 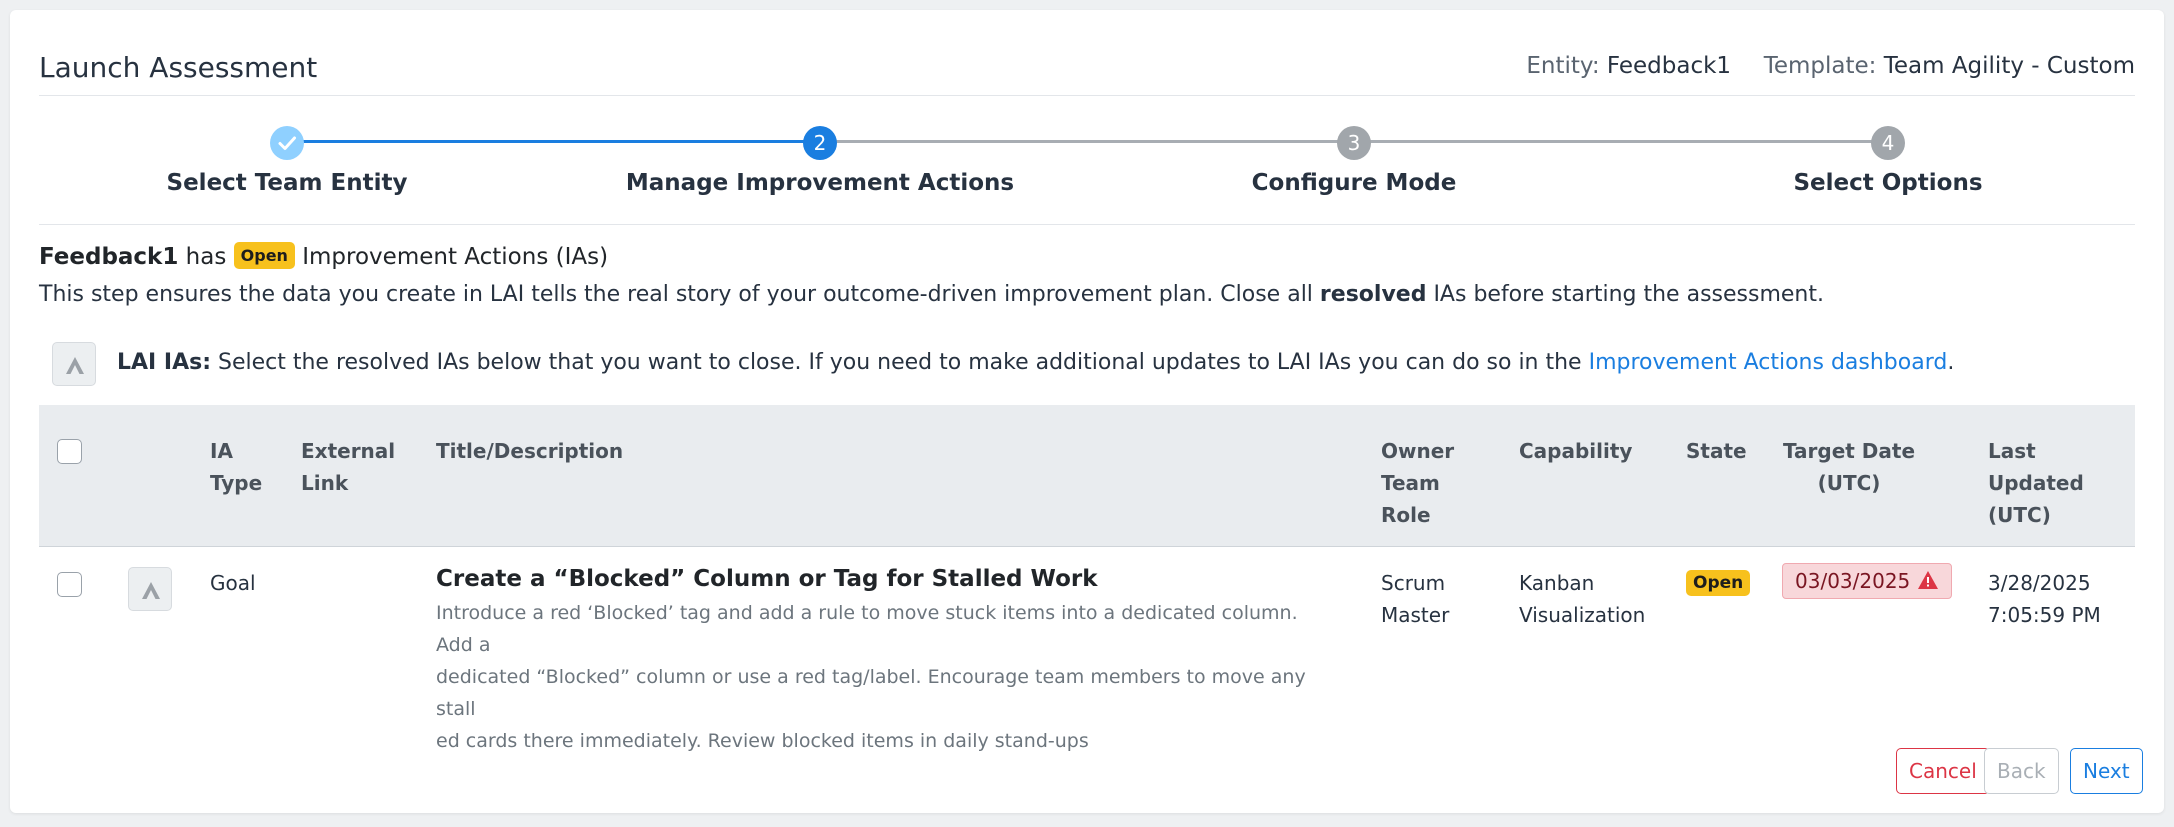 What do you see at coordinates (1563, 66) in the screenshot?
I see `entity-label: Entity:` at bounding box center [1563, 66].